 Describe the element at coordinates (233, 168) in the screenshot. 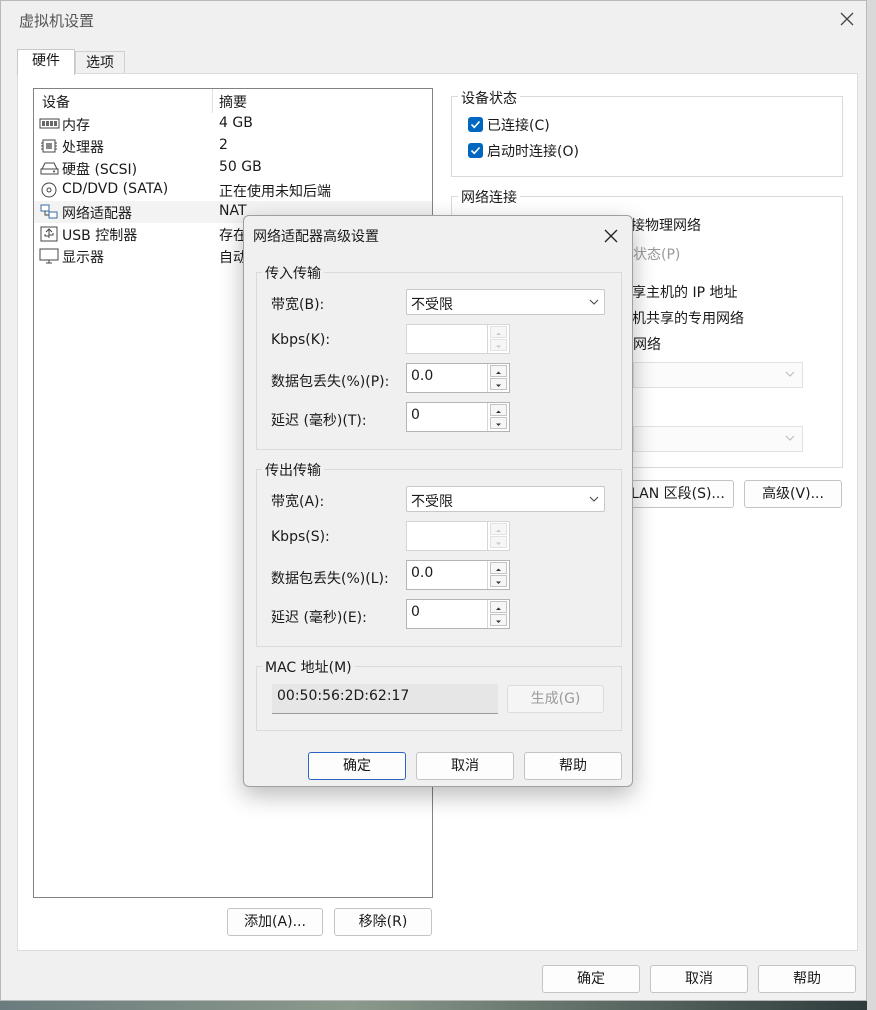

I see `device-row-harddisk: 硬盘 (SCSI) 50 GB` at that location.